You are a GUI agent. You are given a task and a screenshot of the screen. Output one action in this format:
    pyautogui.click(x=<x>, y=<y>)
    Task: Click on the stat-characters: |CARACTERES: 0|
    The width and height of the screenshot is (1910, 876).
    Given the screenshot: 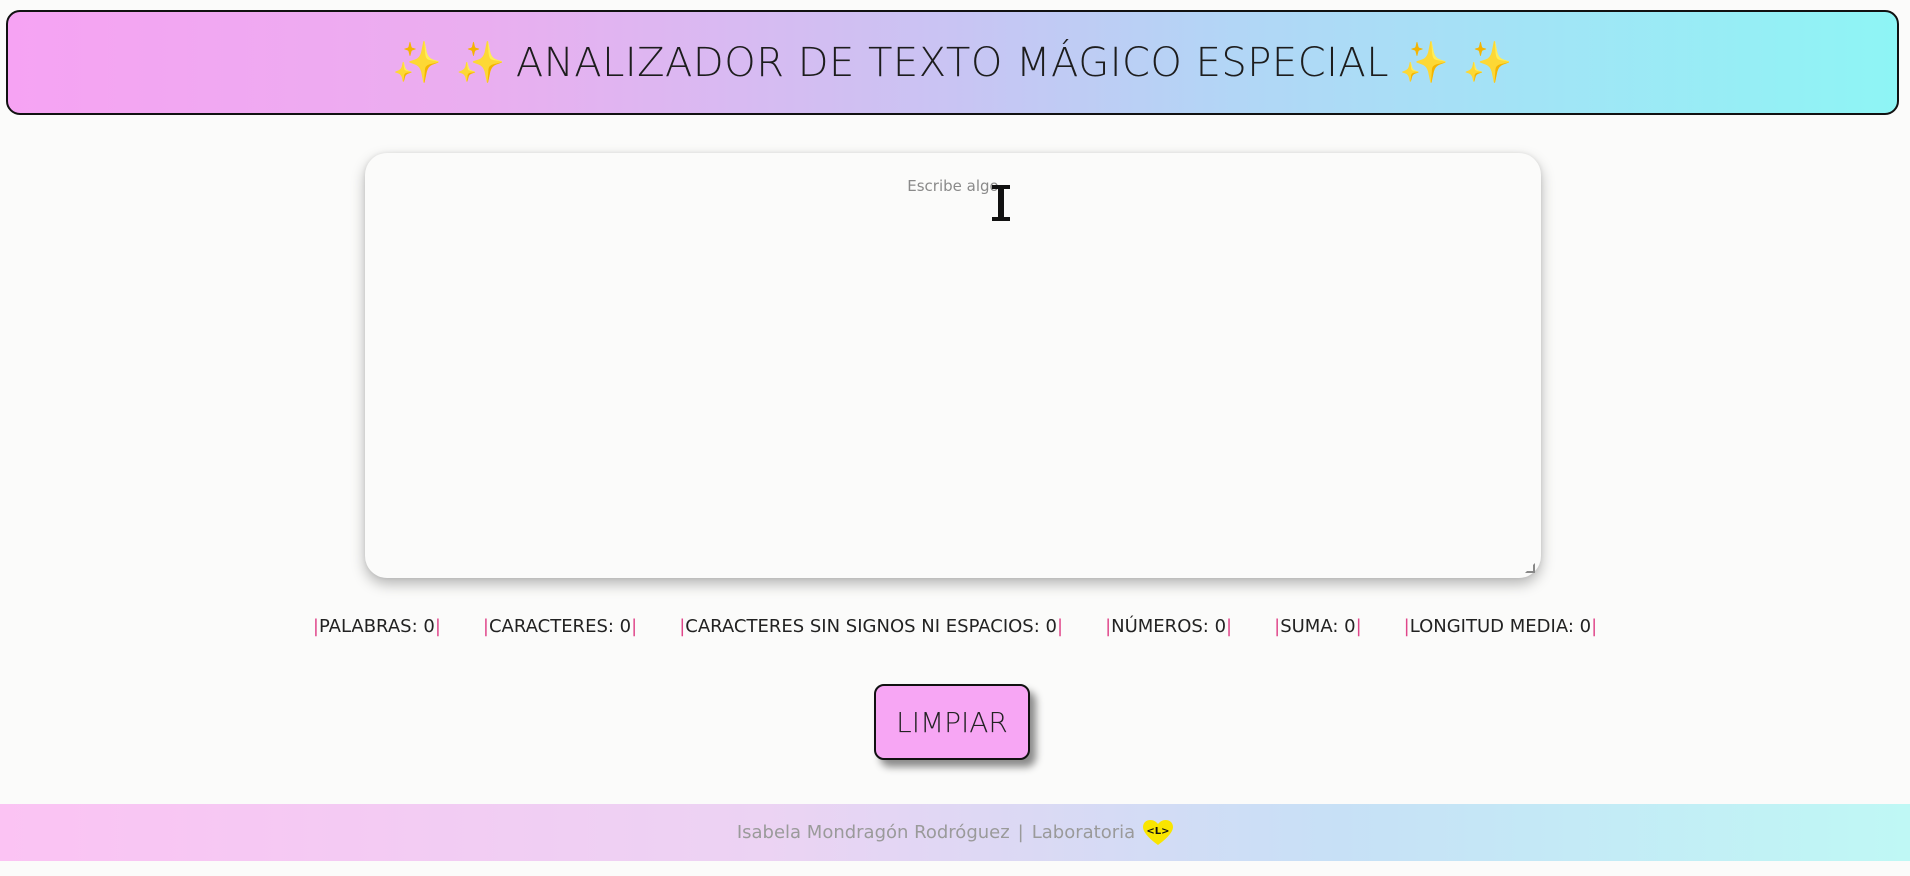 What is the action you would take?
    pyautogui.click(x=560, y=626)
    